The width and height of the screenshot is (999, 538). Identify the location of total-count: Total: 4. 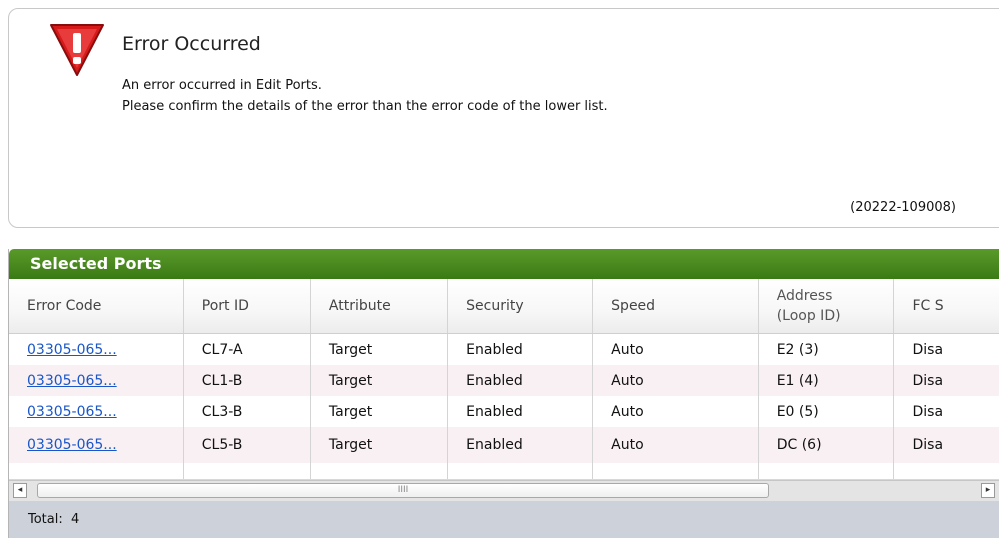
(53, 519).